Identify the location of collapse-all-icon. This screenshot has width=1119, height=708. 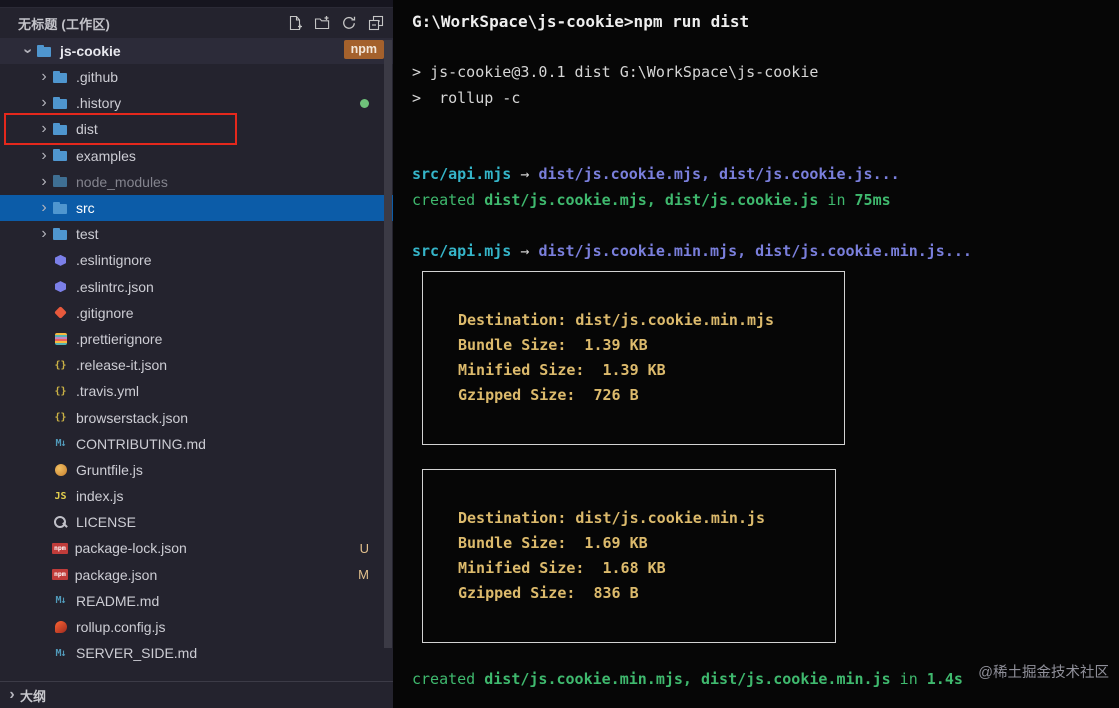
(376, 23).